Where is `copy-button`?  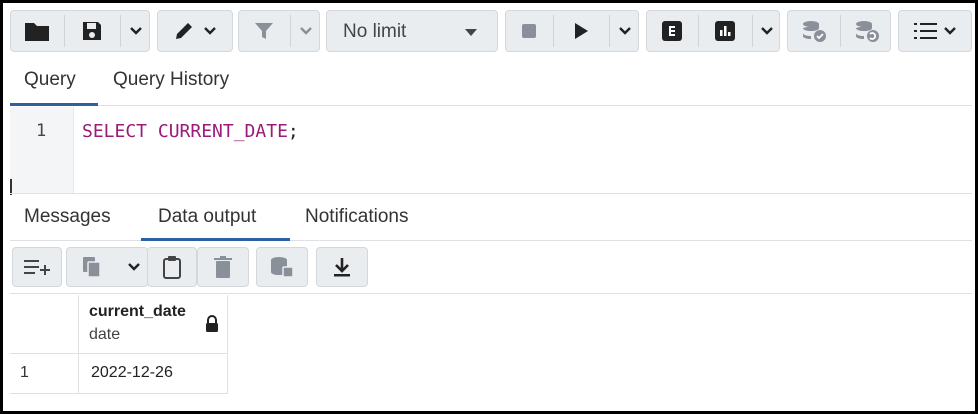
copy-button is located at coordinates (92, 267).